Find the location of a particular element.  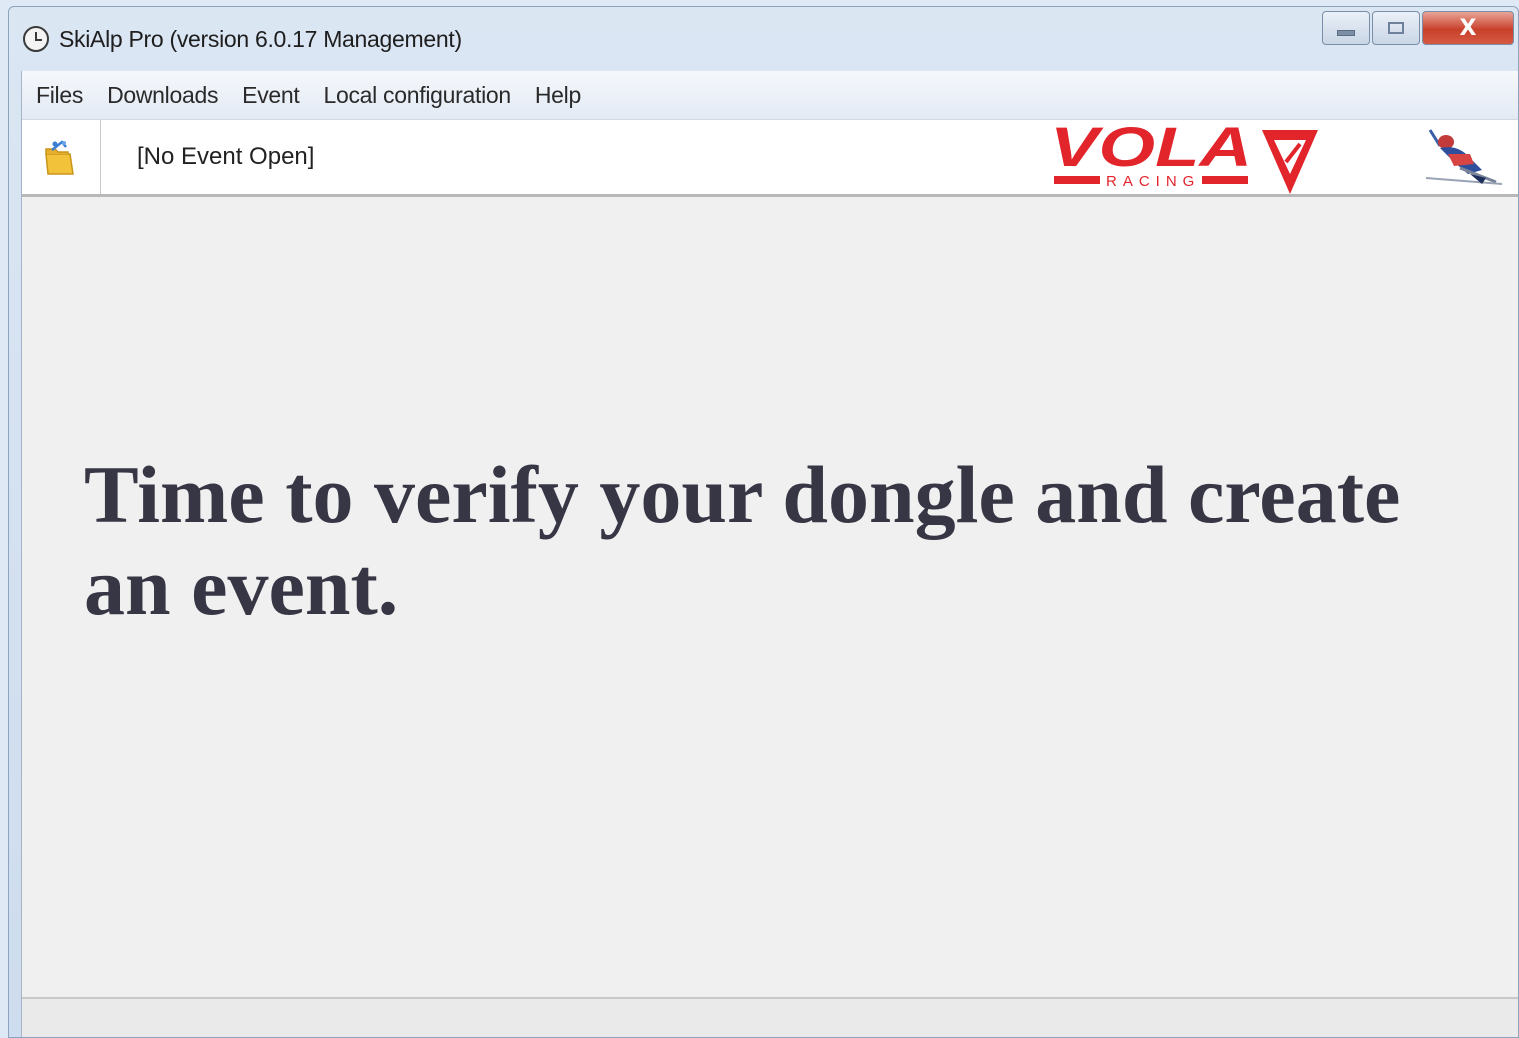

maximize-icon is located at coordinates (1396, 28).